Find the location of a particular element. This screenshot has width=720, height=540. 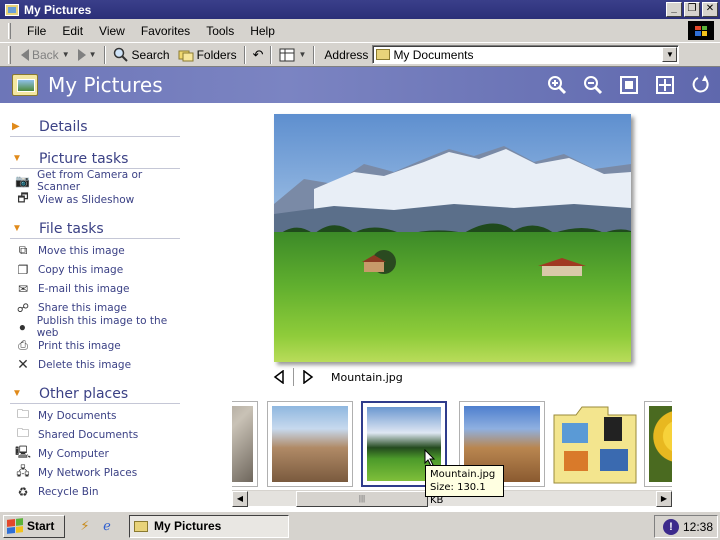

previous-icon is located at coordinates (278, 377).